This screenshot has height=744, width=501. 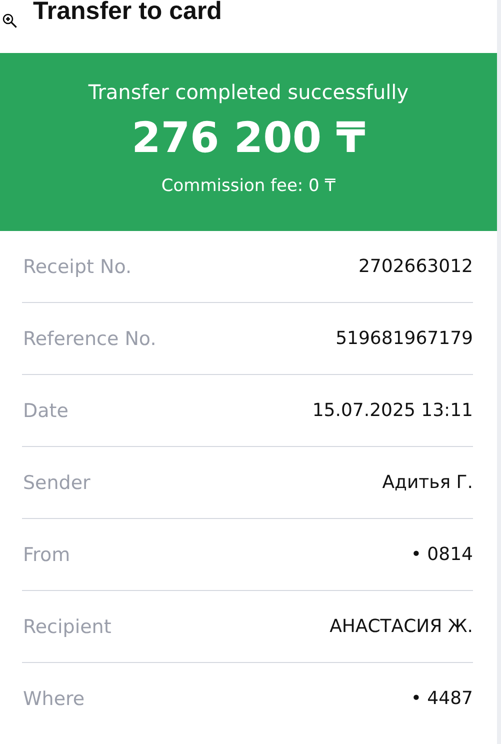 What do you see at coordinates (404, 338) in the screenshot?
I see `detail-value: 519681967179` at bounding box center [404, 338].